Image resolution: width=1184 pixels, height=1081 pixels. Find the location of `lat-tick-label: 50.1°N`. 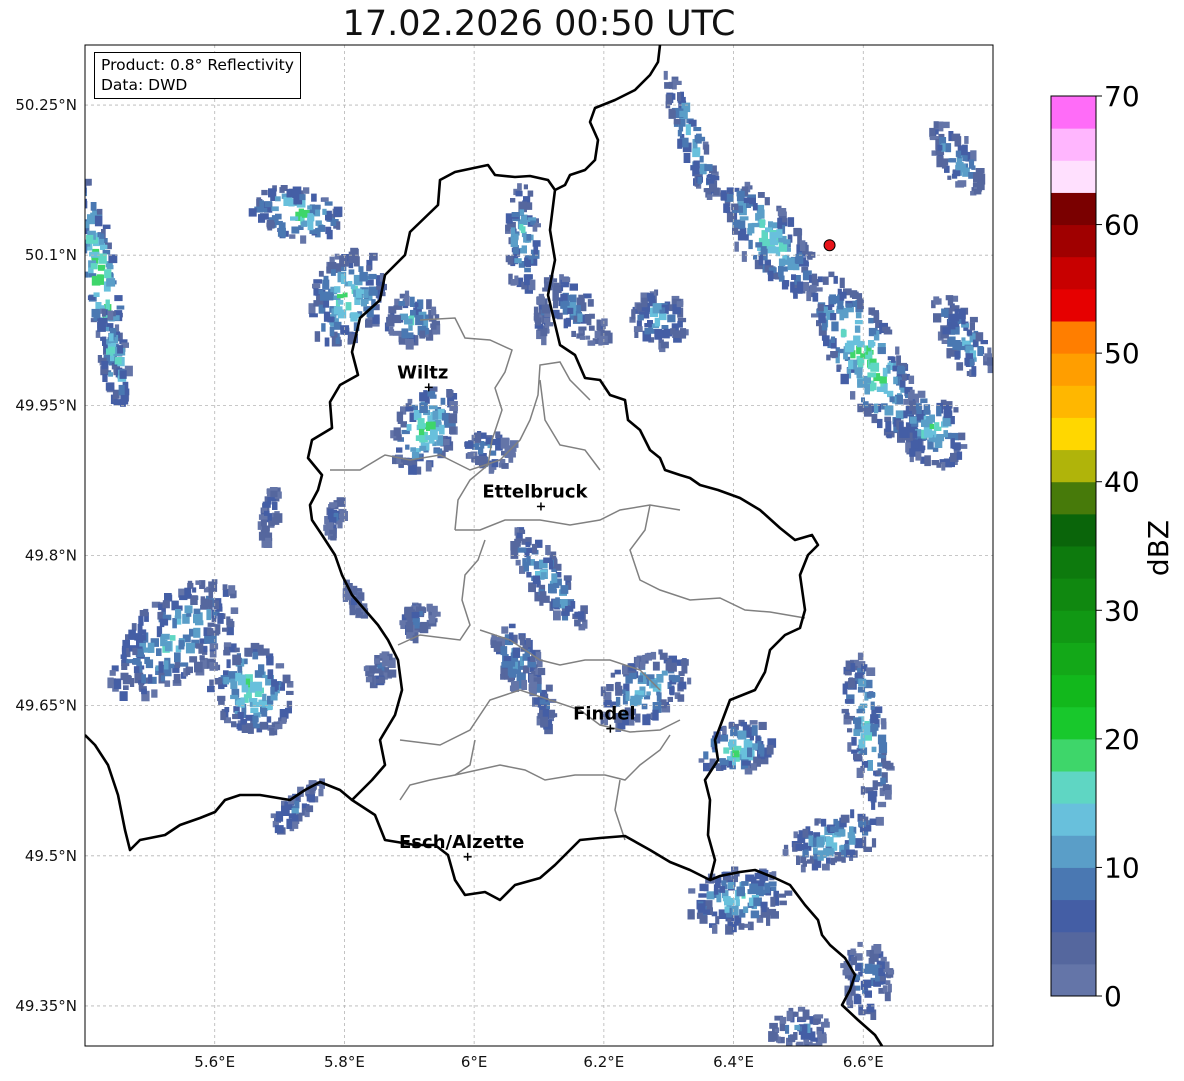

lat-tick-label: 50.1°N is located at coordinates (51, 255).